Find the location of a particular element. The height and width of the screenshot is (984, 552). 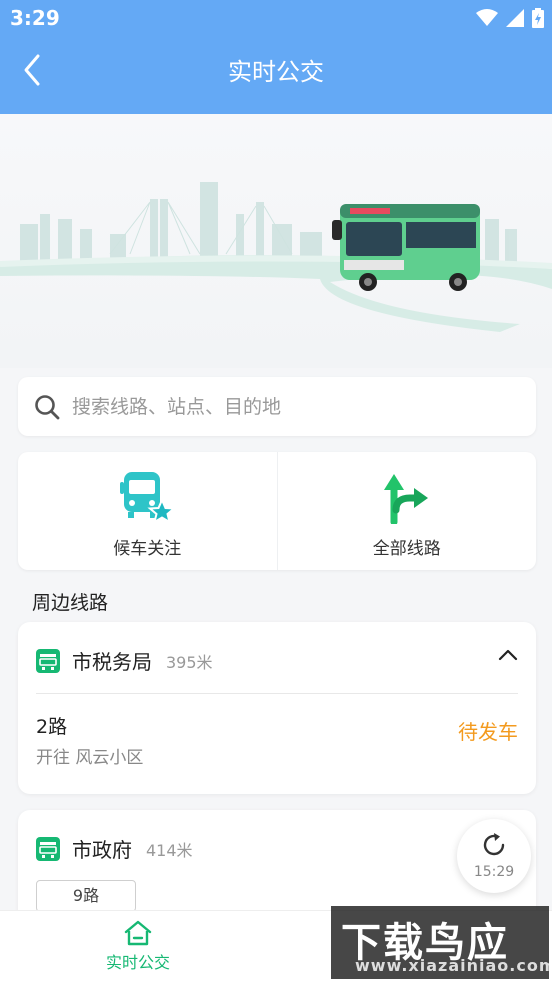

page-title: 实时公交 is located at coordinates (276, 72).